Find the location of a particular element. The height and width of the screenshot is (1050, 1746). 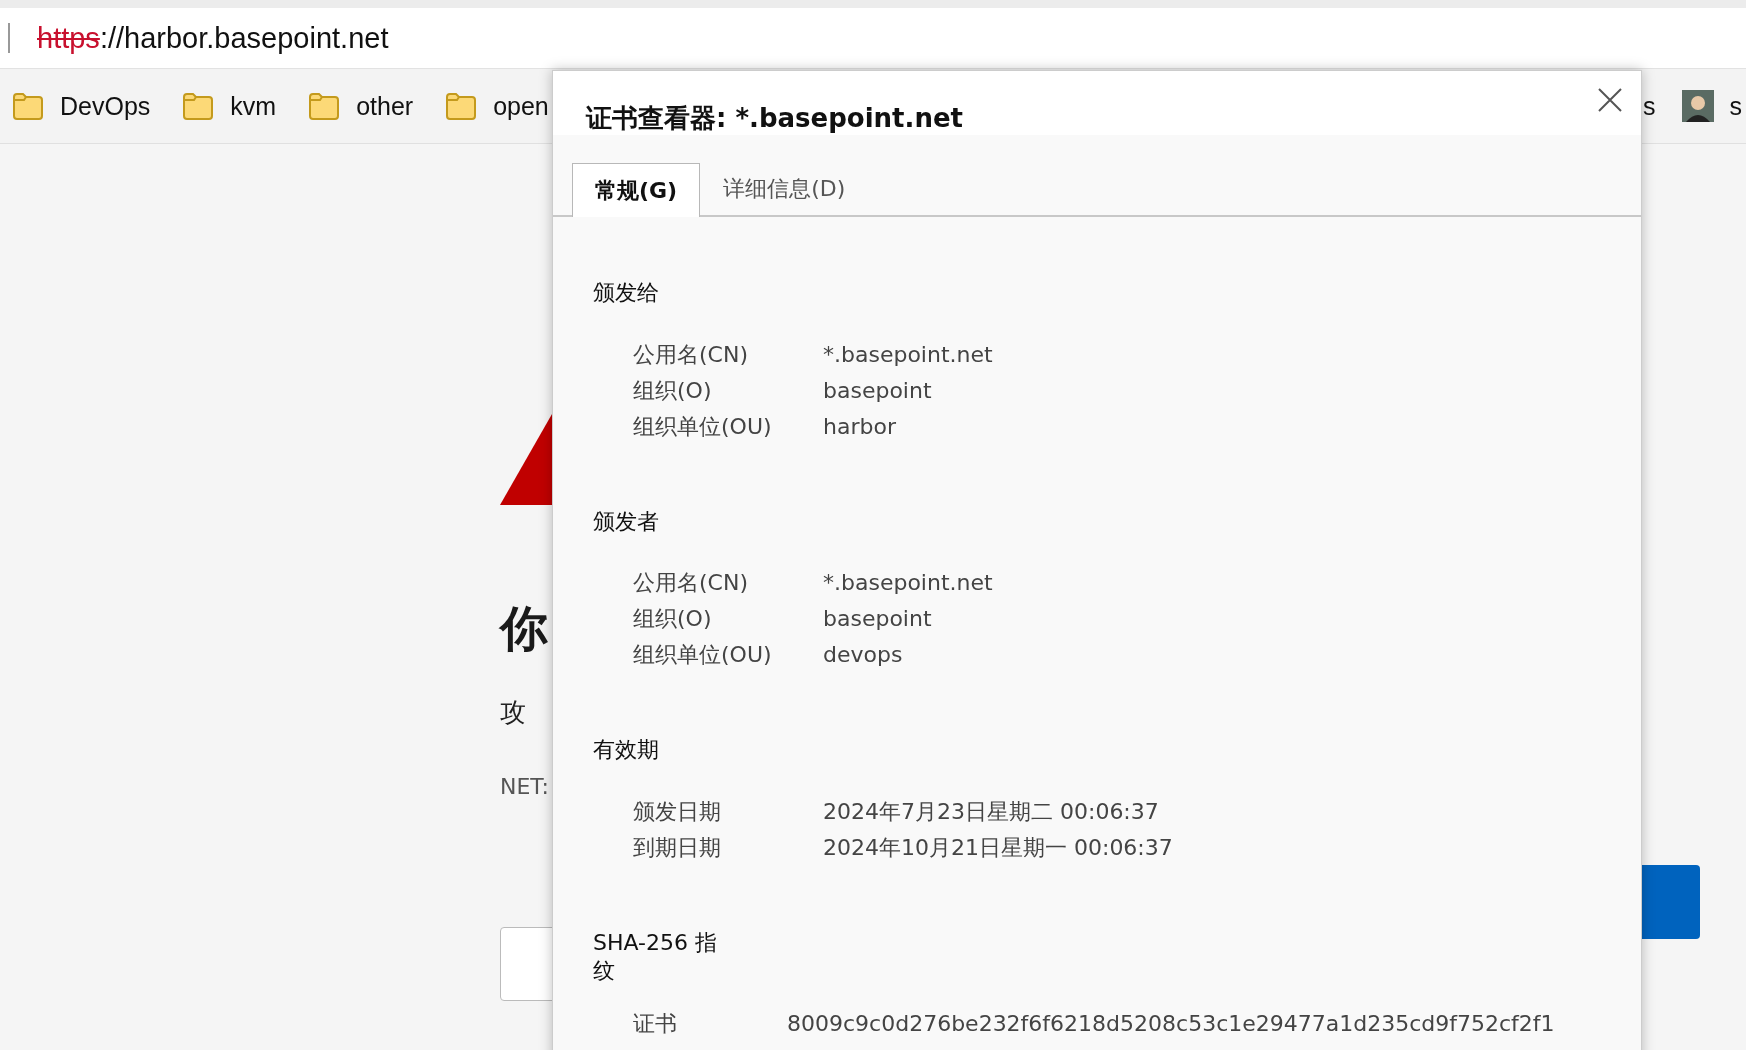

field-value: harbor is located at coordinates (859, 426).